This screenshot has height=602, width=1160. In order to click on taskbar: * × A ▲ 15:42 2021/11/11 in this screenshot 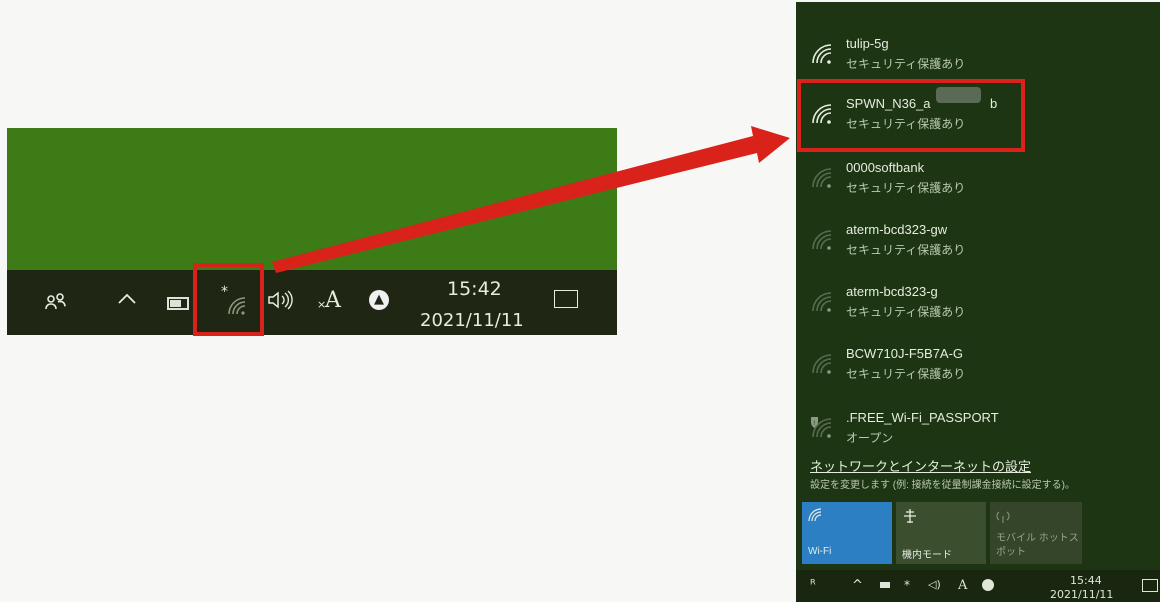, I will do `click(312, 302)`.